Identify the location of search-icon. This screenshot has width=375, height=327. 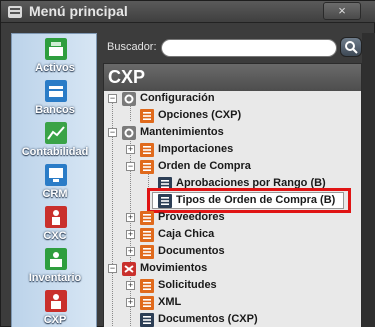
(351, 47).